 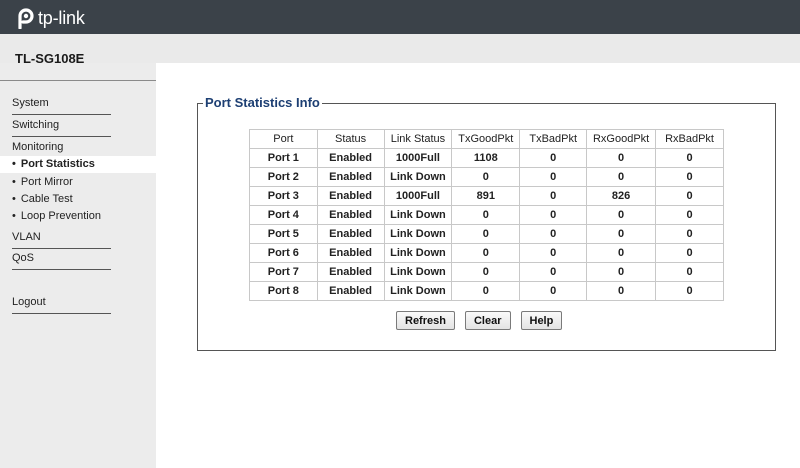 I want to click on sidebar-item-label: System, so click(x=30, y=103).